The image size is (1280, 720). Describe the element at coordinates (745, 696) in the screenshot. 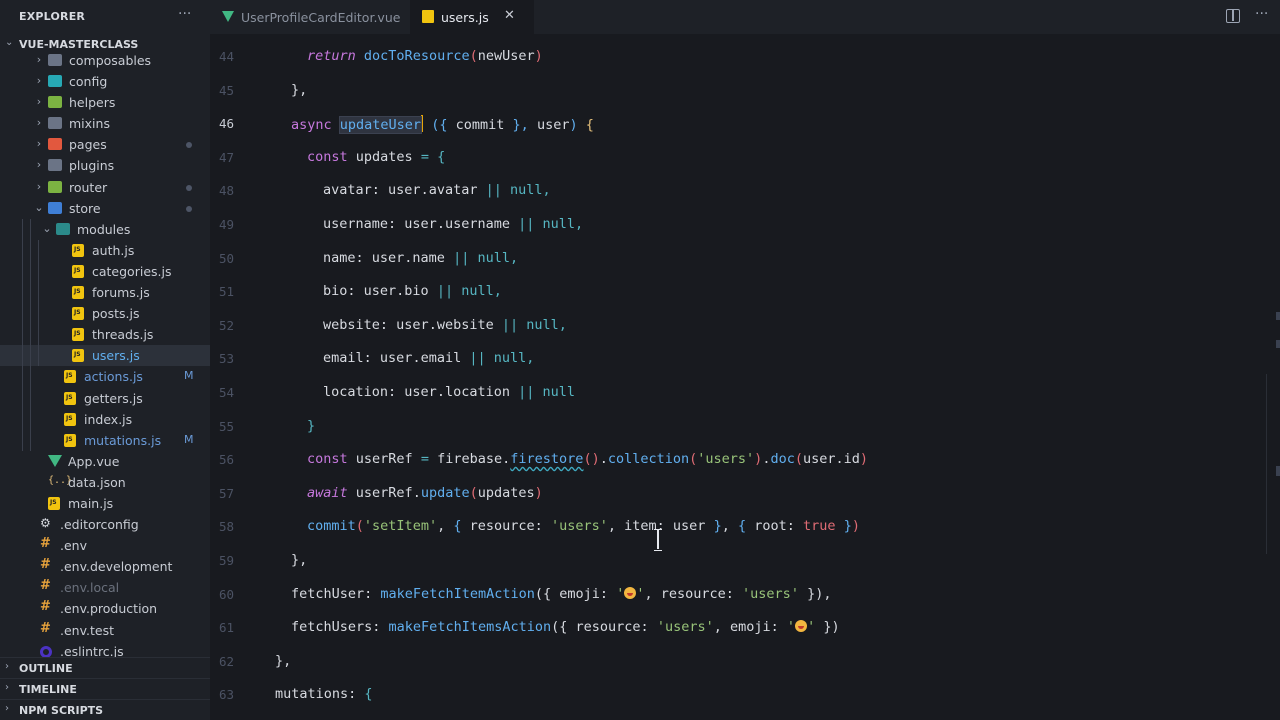

I see `code-line: 63 mutations: {` at that location.